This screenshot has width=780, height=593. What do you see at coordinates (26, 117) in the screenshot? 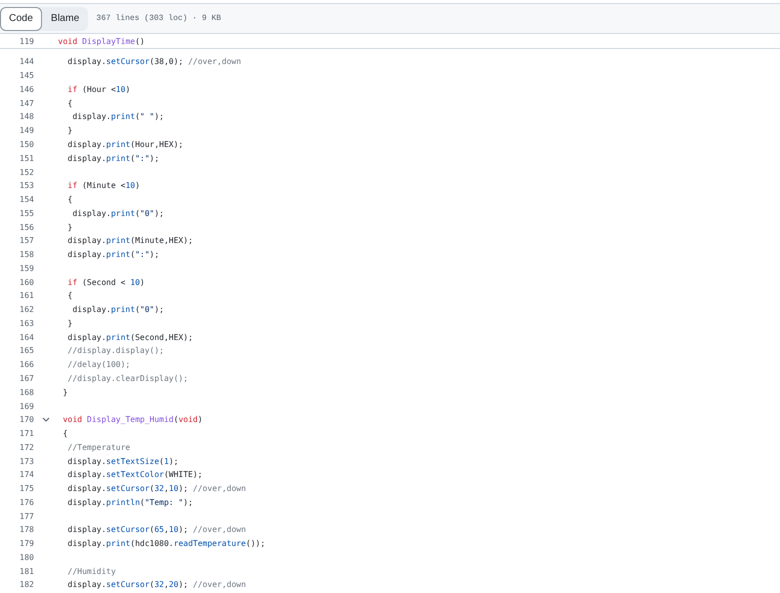
I see `line-number: 148` at bounding box center [26, 117].